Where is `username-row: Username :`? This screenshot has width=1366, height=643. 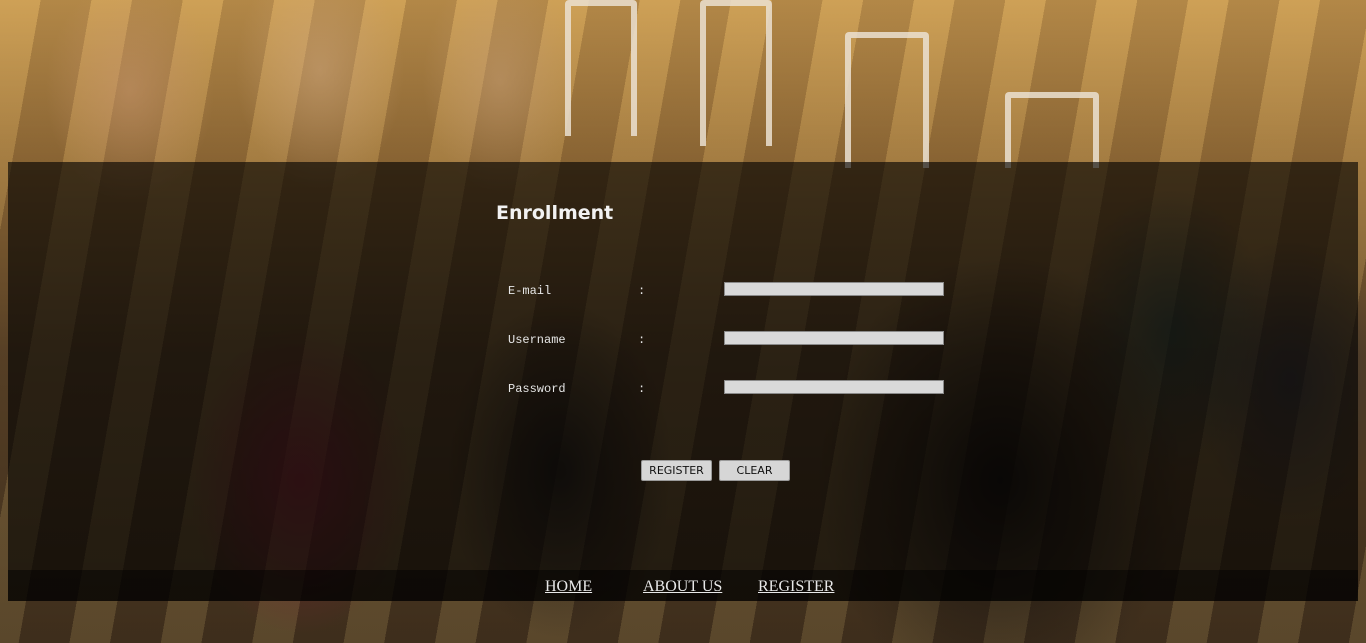
username-row: Username : is located at coordinates (728, 340).